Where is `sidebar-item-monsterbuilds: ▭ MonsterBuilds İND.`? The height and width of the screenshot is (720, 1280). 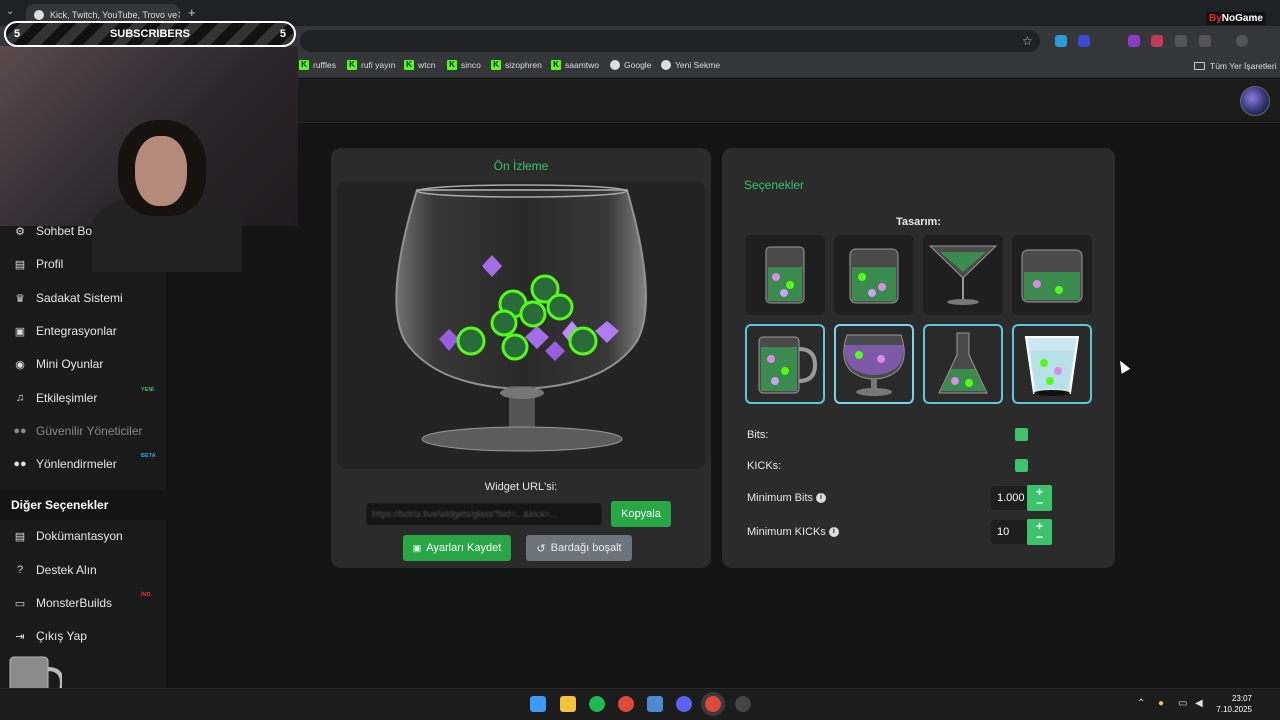
sidebar-item-monsterbuilds: ▭ MonsterBuilds İND. is located at coordinates (83, 603).